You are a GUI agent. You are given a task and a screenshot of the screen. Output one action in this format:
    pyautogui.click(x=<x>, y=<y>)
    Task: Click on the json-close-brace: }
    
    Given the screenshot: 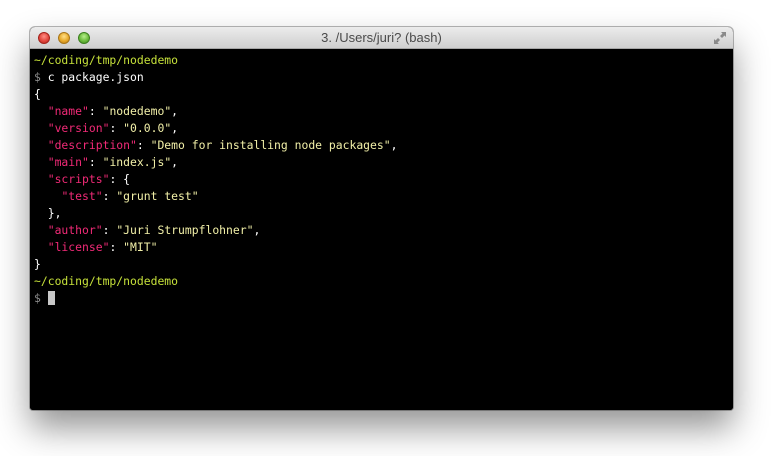 What is the action you would take?
    pyautogui.click(x=383, y=264)
    